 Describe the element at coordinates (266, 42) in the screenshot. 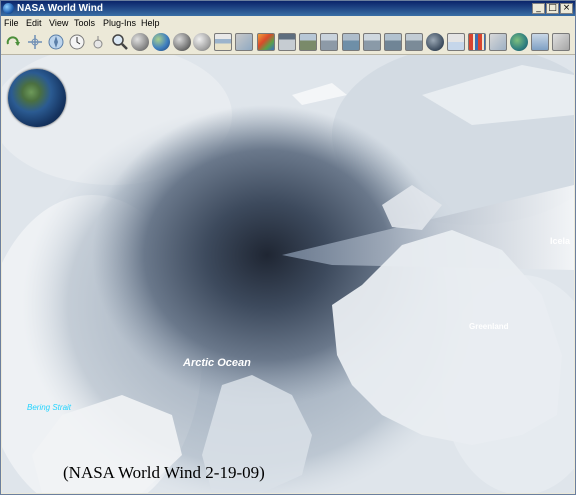

I see `terrain-icon` at that location.